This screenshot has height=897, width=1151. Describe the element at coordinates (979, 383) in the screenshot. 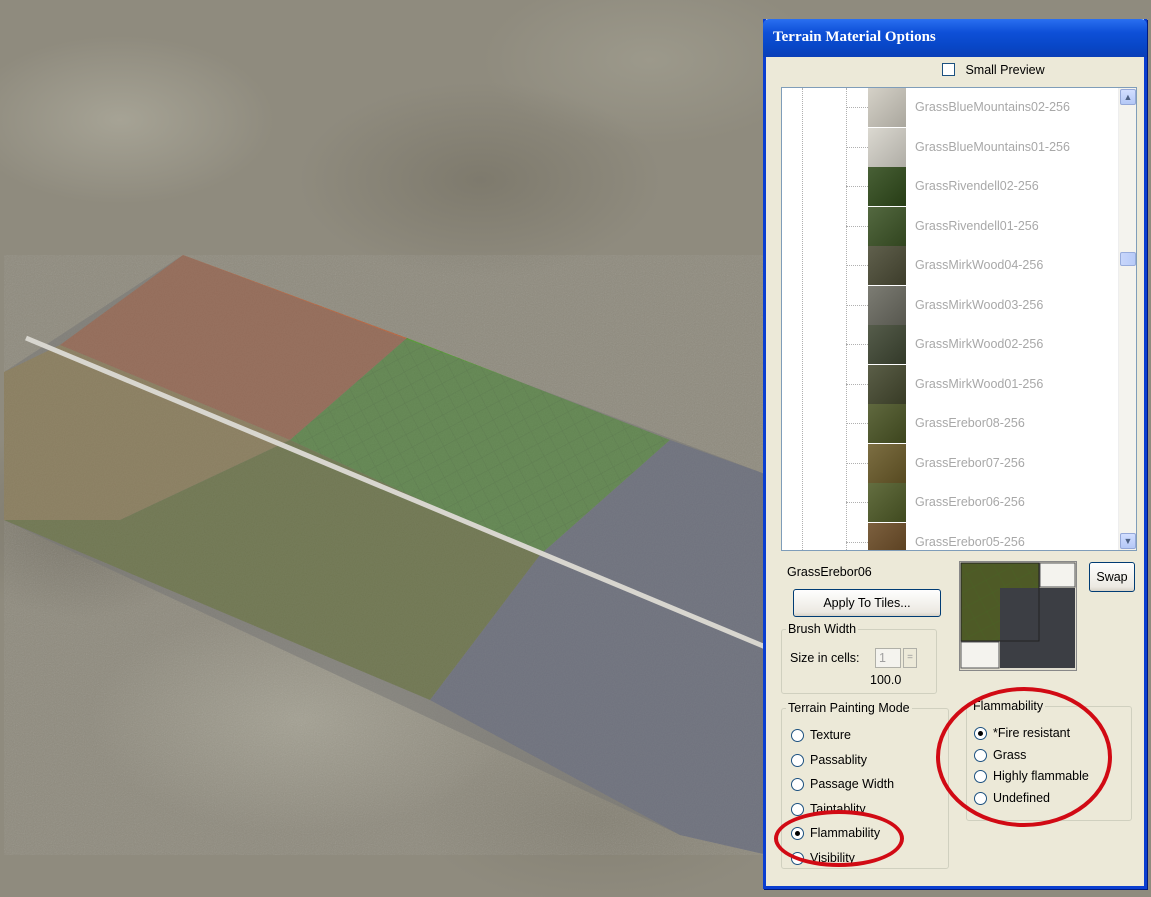

I see `texture-label: GrassMirkWood01-256` at that location.